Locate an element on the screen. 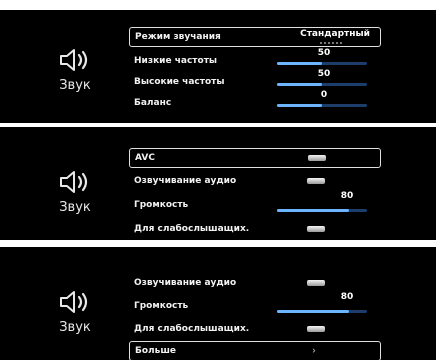 Image resolution: width=436 pixels, height=360 pixels. balance-label: Баланс is located at coordinates (153, 103).